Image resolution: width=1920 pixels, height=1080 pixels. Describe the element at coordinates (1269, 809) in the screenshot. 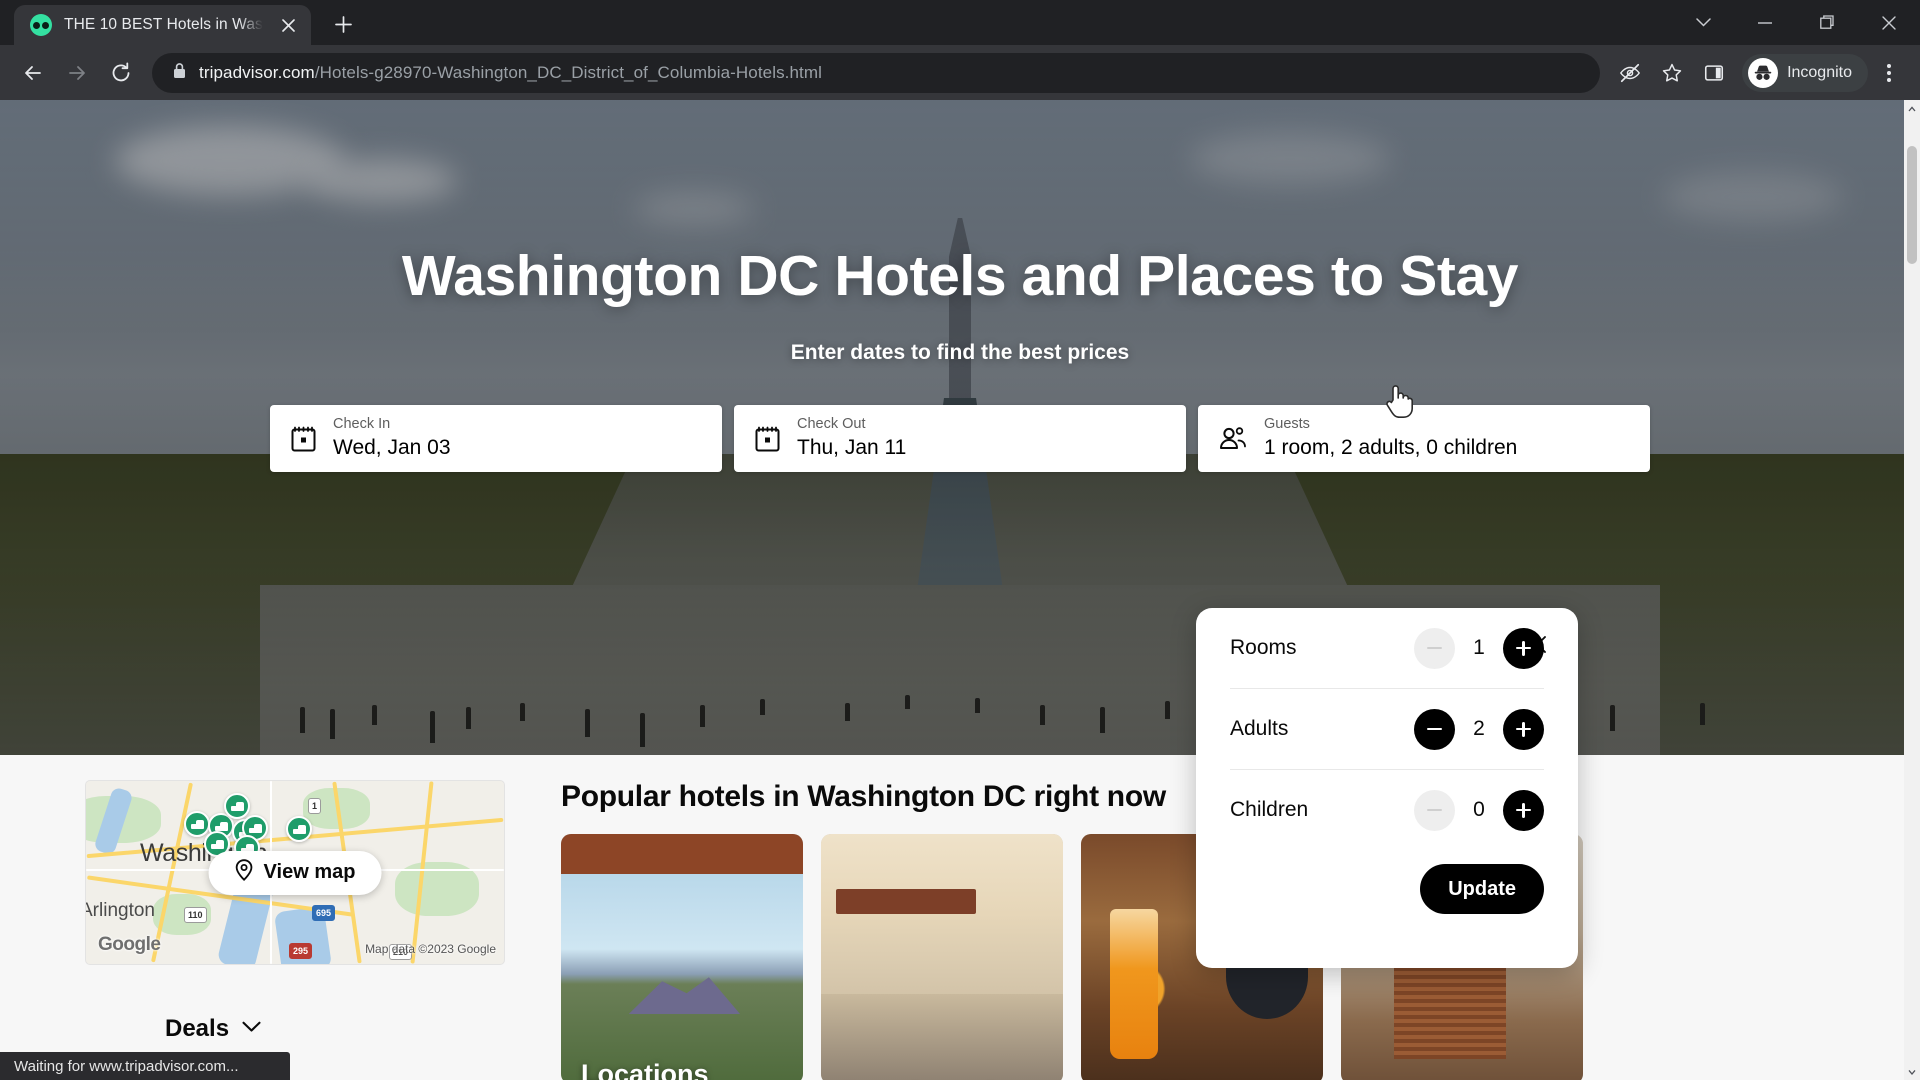

I see `children-label: Children` at that location.